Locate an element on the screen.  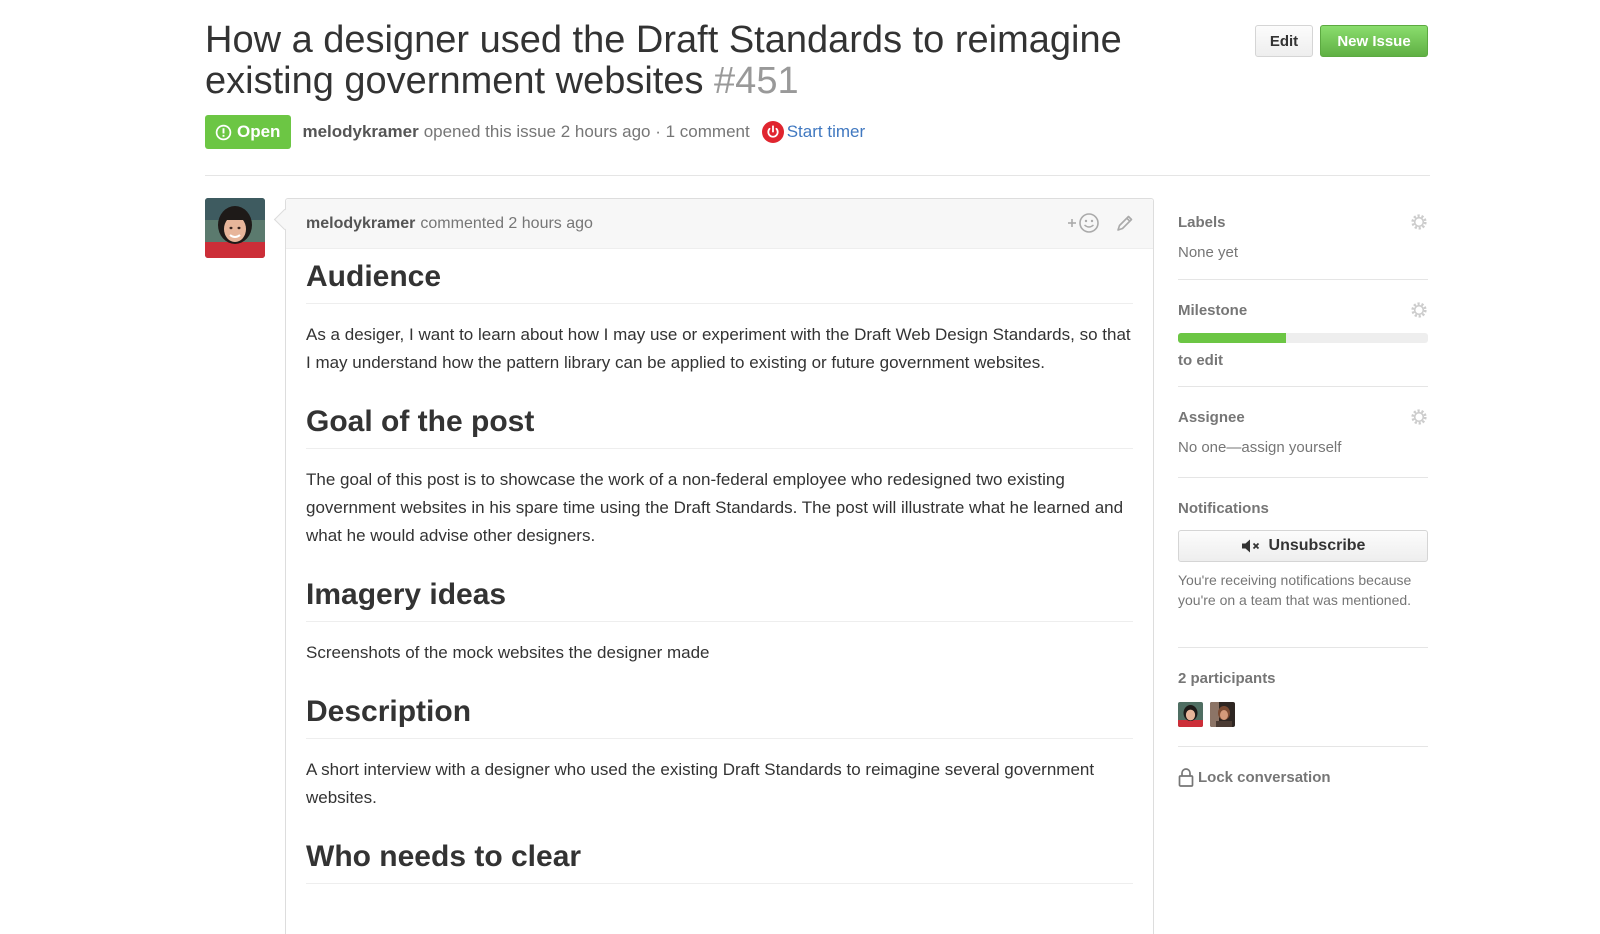
milestone-section: Milestone to edit is located at coordinates (1303, 333).